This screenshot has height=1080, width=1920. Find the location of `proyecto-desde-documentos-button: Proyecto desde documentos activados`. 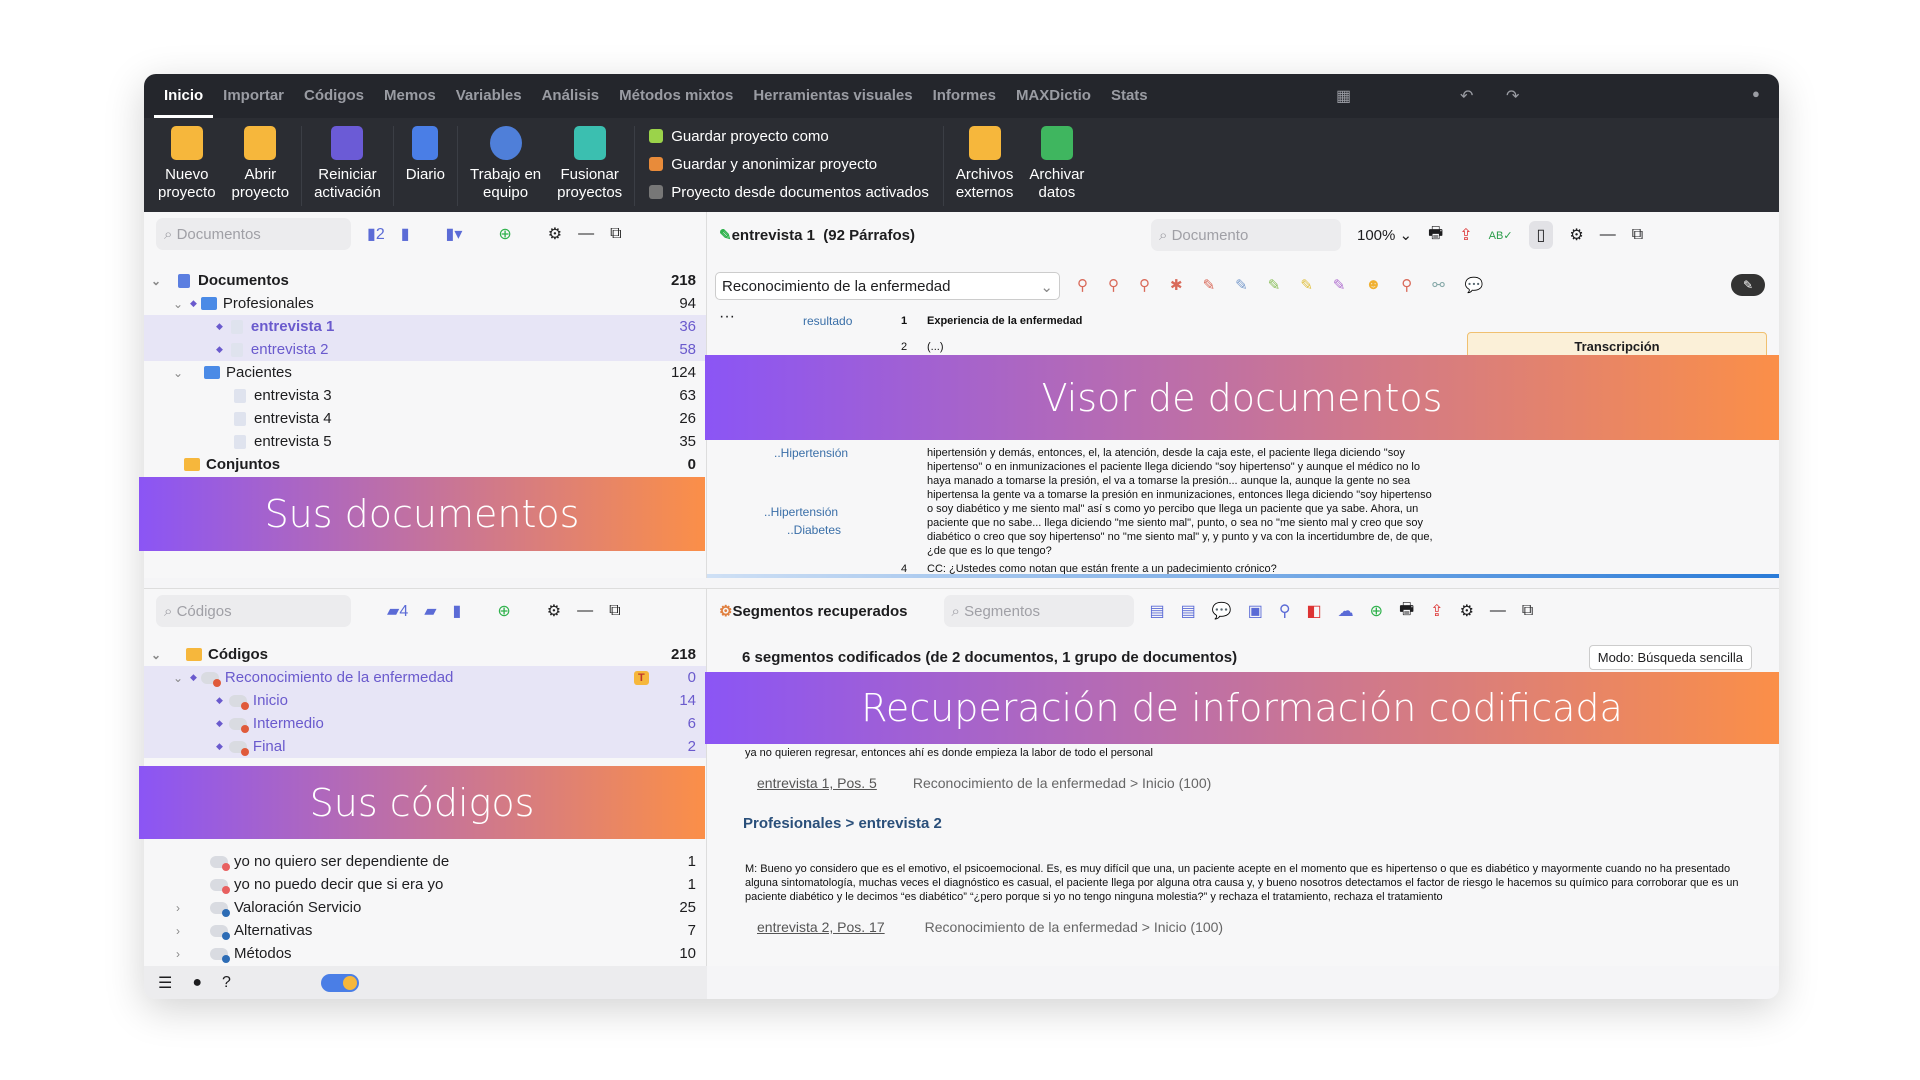

proyecto-desde-documentos-button: Proyecto desde documentos activados is located at coordinates (789, 192).